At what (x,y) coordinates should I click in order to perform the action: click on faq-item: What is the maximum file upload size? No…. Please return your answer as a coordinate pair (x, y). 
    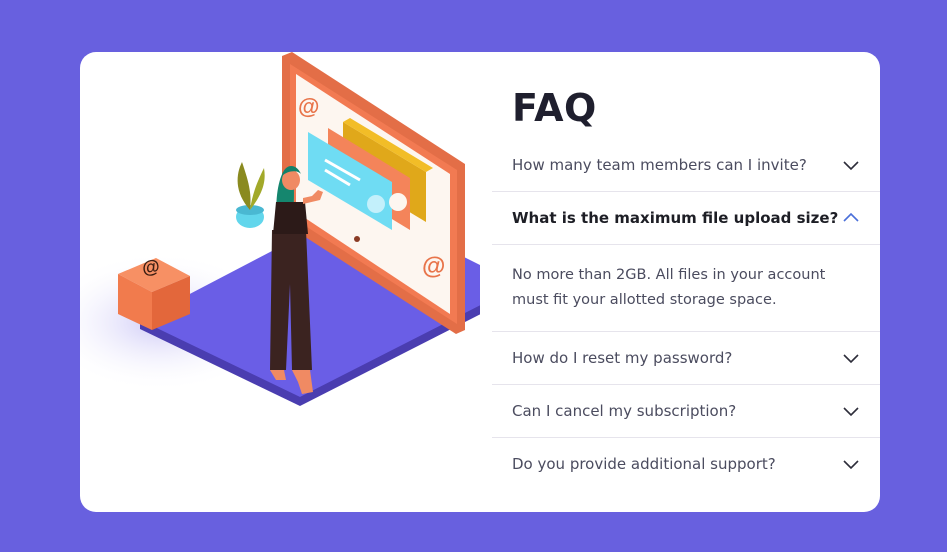
    Looking at the image, I should click on (686, 262).